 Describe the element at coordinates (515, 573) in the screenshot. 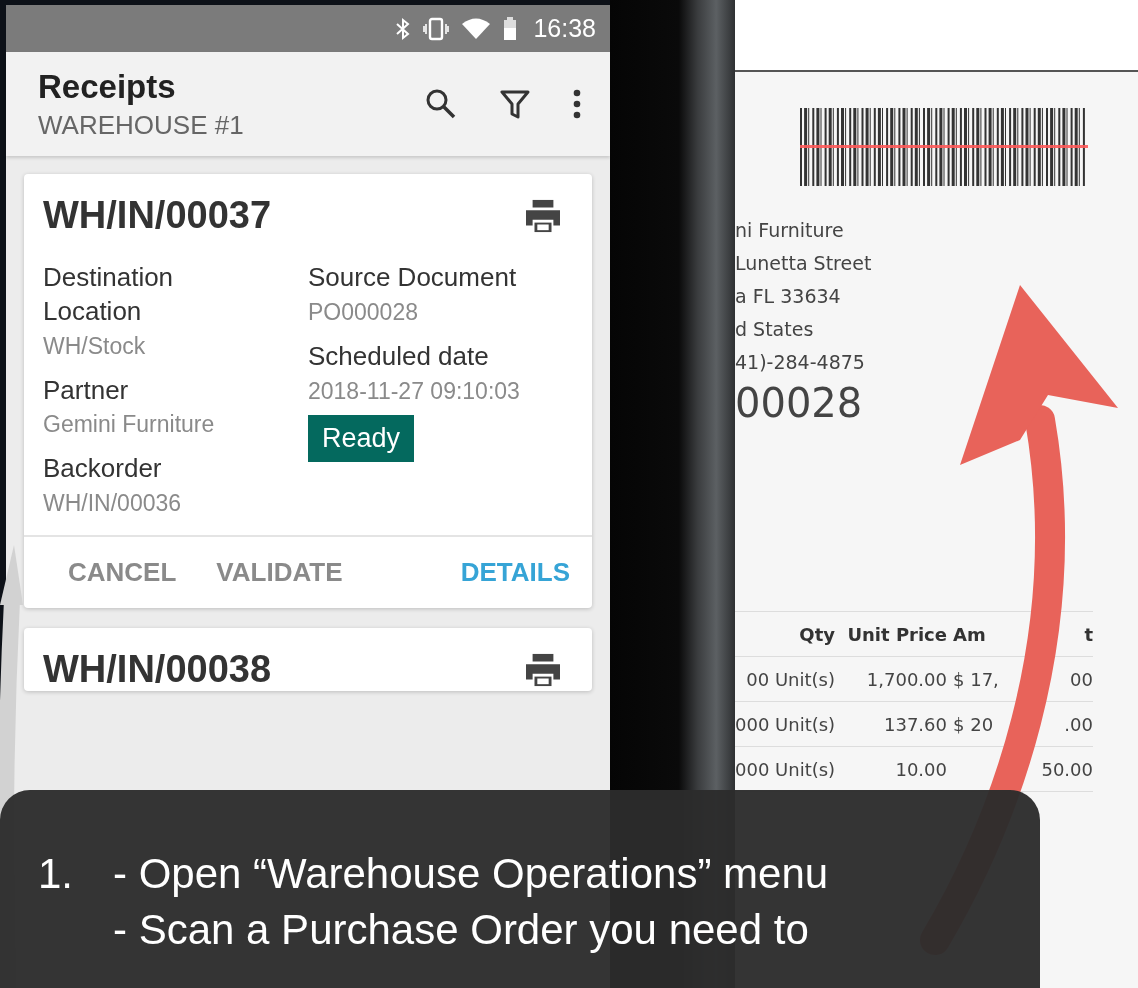

I see `card-action-button: DETAILS` at that location.